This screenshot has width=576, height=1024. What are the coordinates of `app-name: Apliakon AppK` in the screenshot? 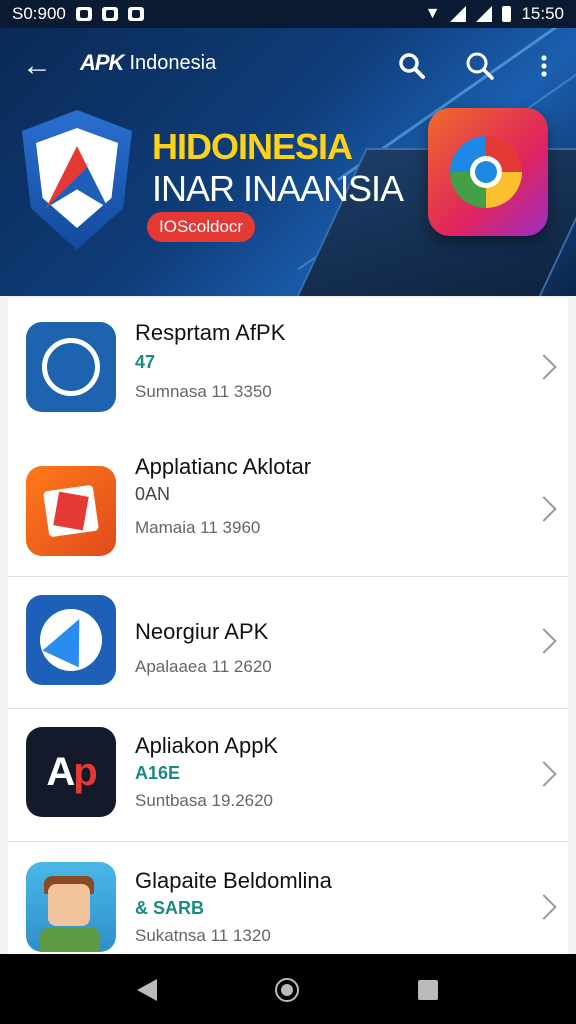 It's located at (207, 745).